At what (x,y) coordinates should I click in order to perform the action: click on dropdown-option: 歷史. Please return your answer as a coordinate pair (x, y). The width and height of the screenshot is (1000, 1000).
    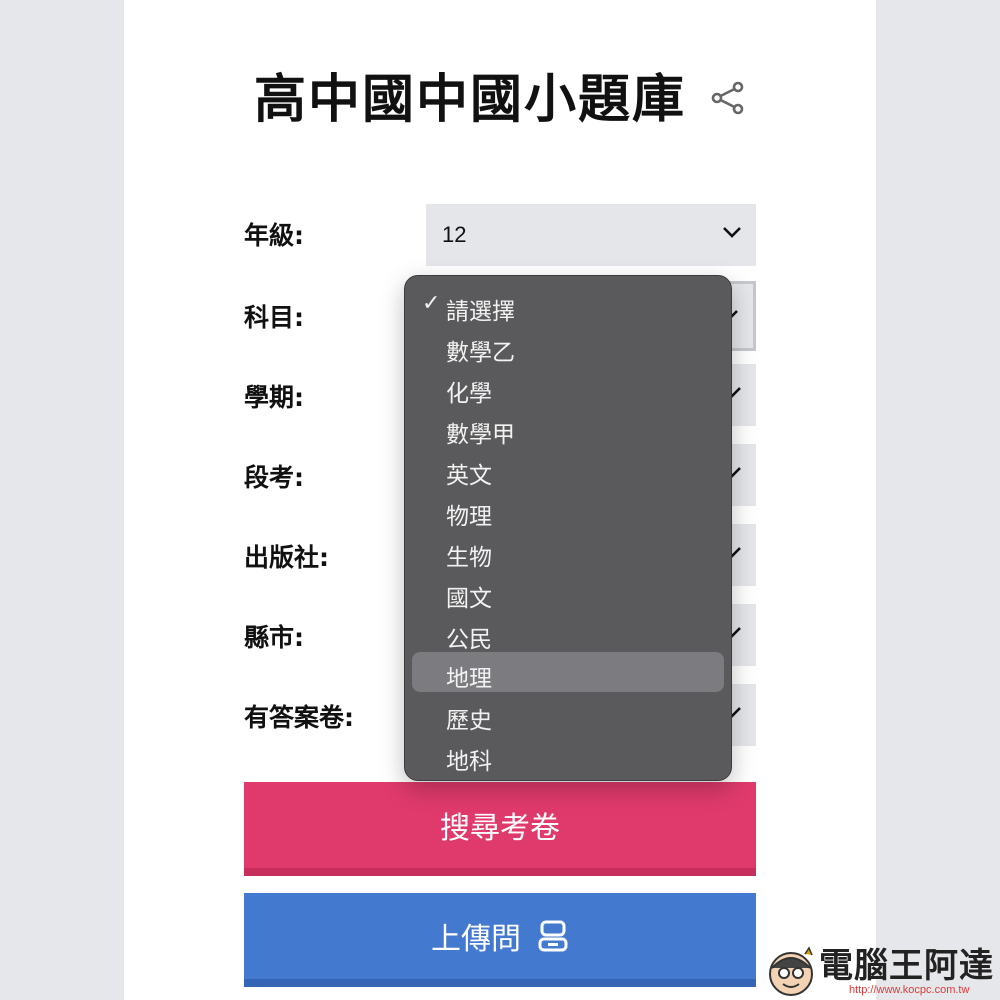
    Looking at the image, I should click on (568, 714).